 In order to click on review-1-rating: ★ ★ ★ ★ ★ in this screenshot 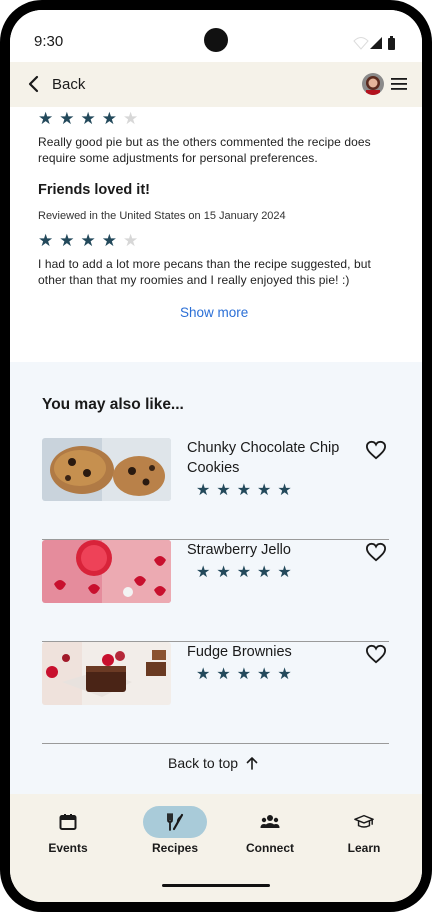, I will do `click(88, 118)`.